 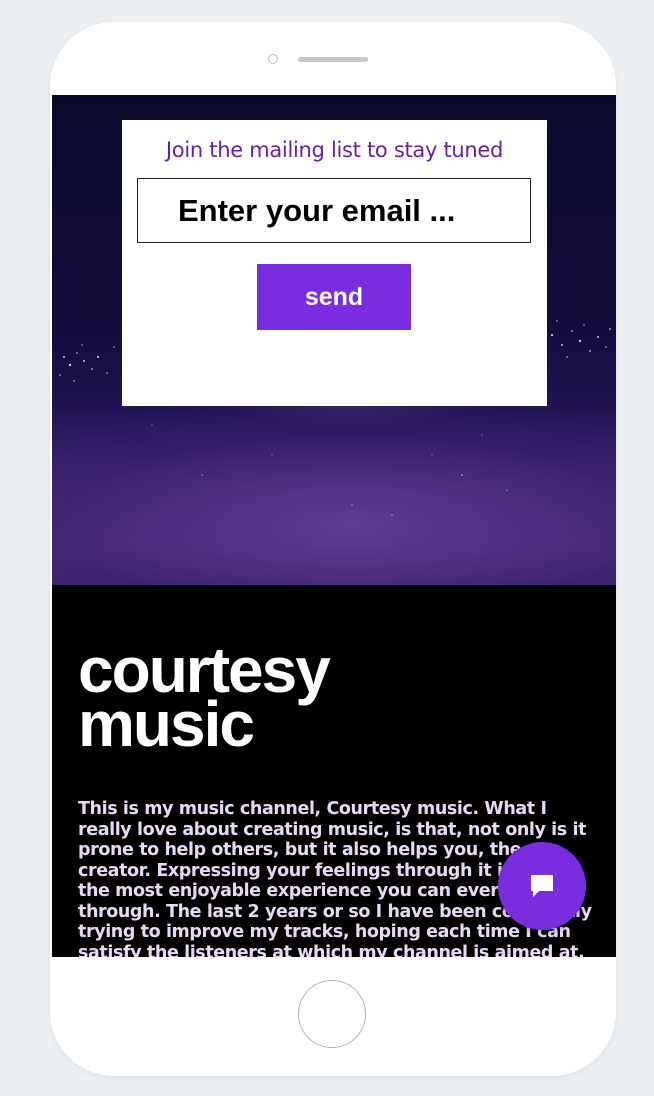 What do you see at coordinates (334, 297) in the screenshot?
I see `send-button: send` at bounding box center [334, 297].